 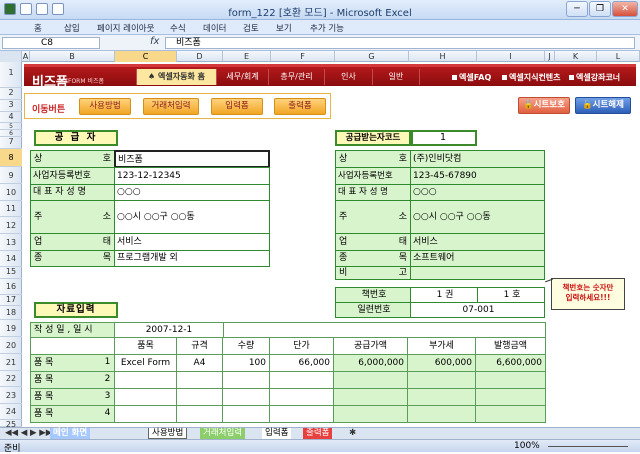 What do you see at coordinates (11, 362) in the screenshot?
I see `row-header: 21` at bounding box center [11, 362].